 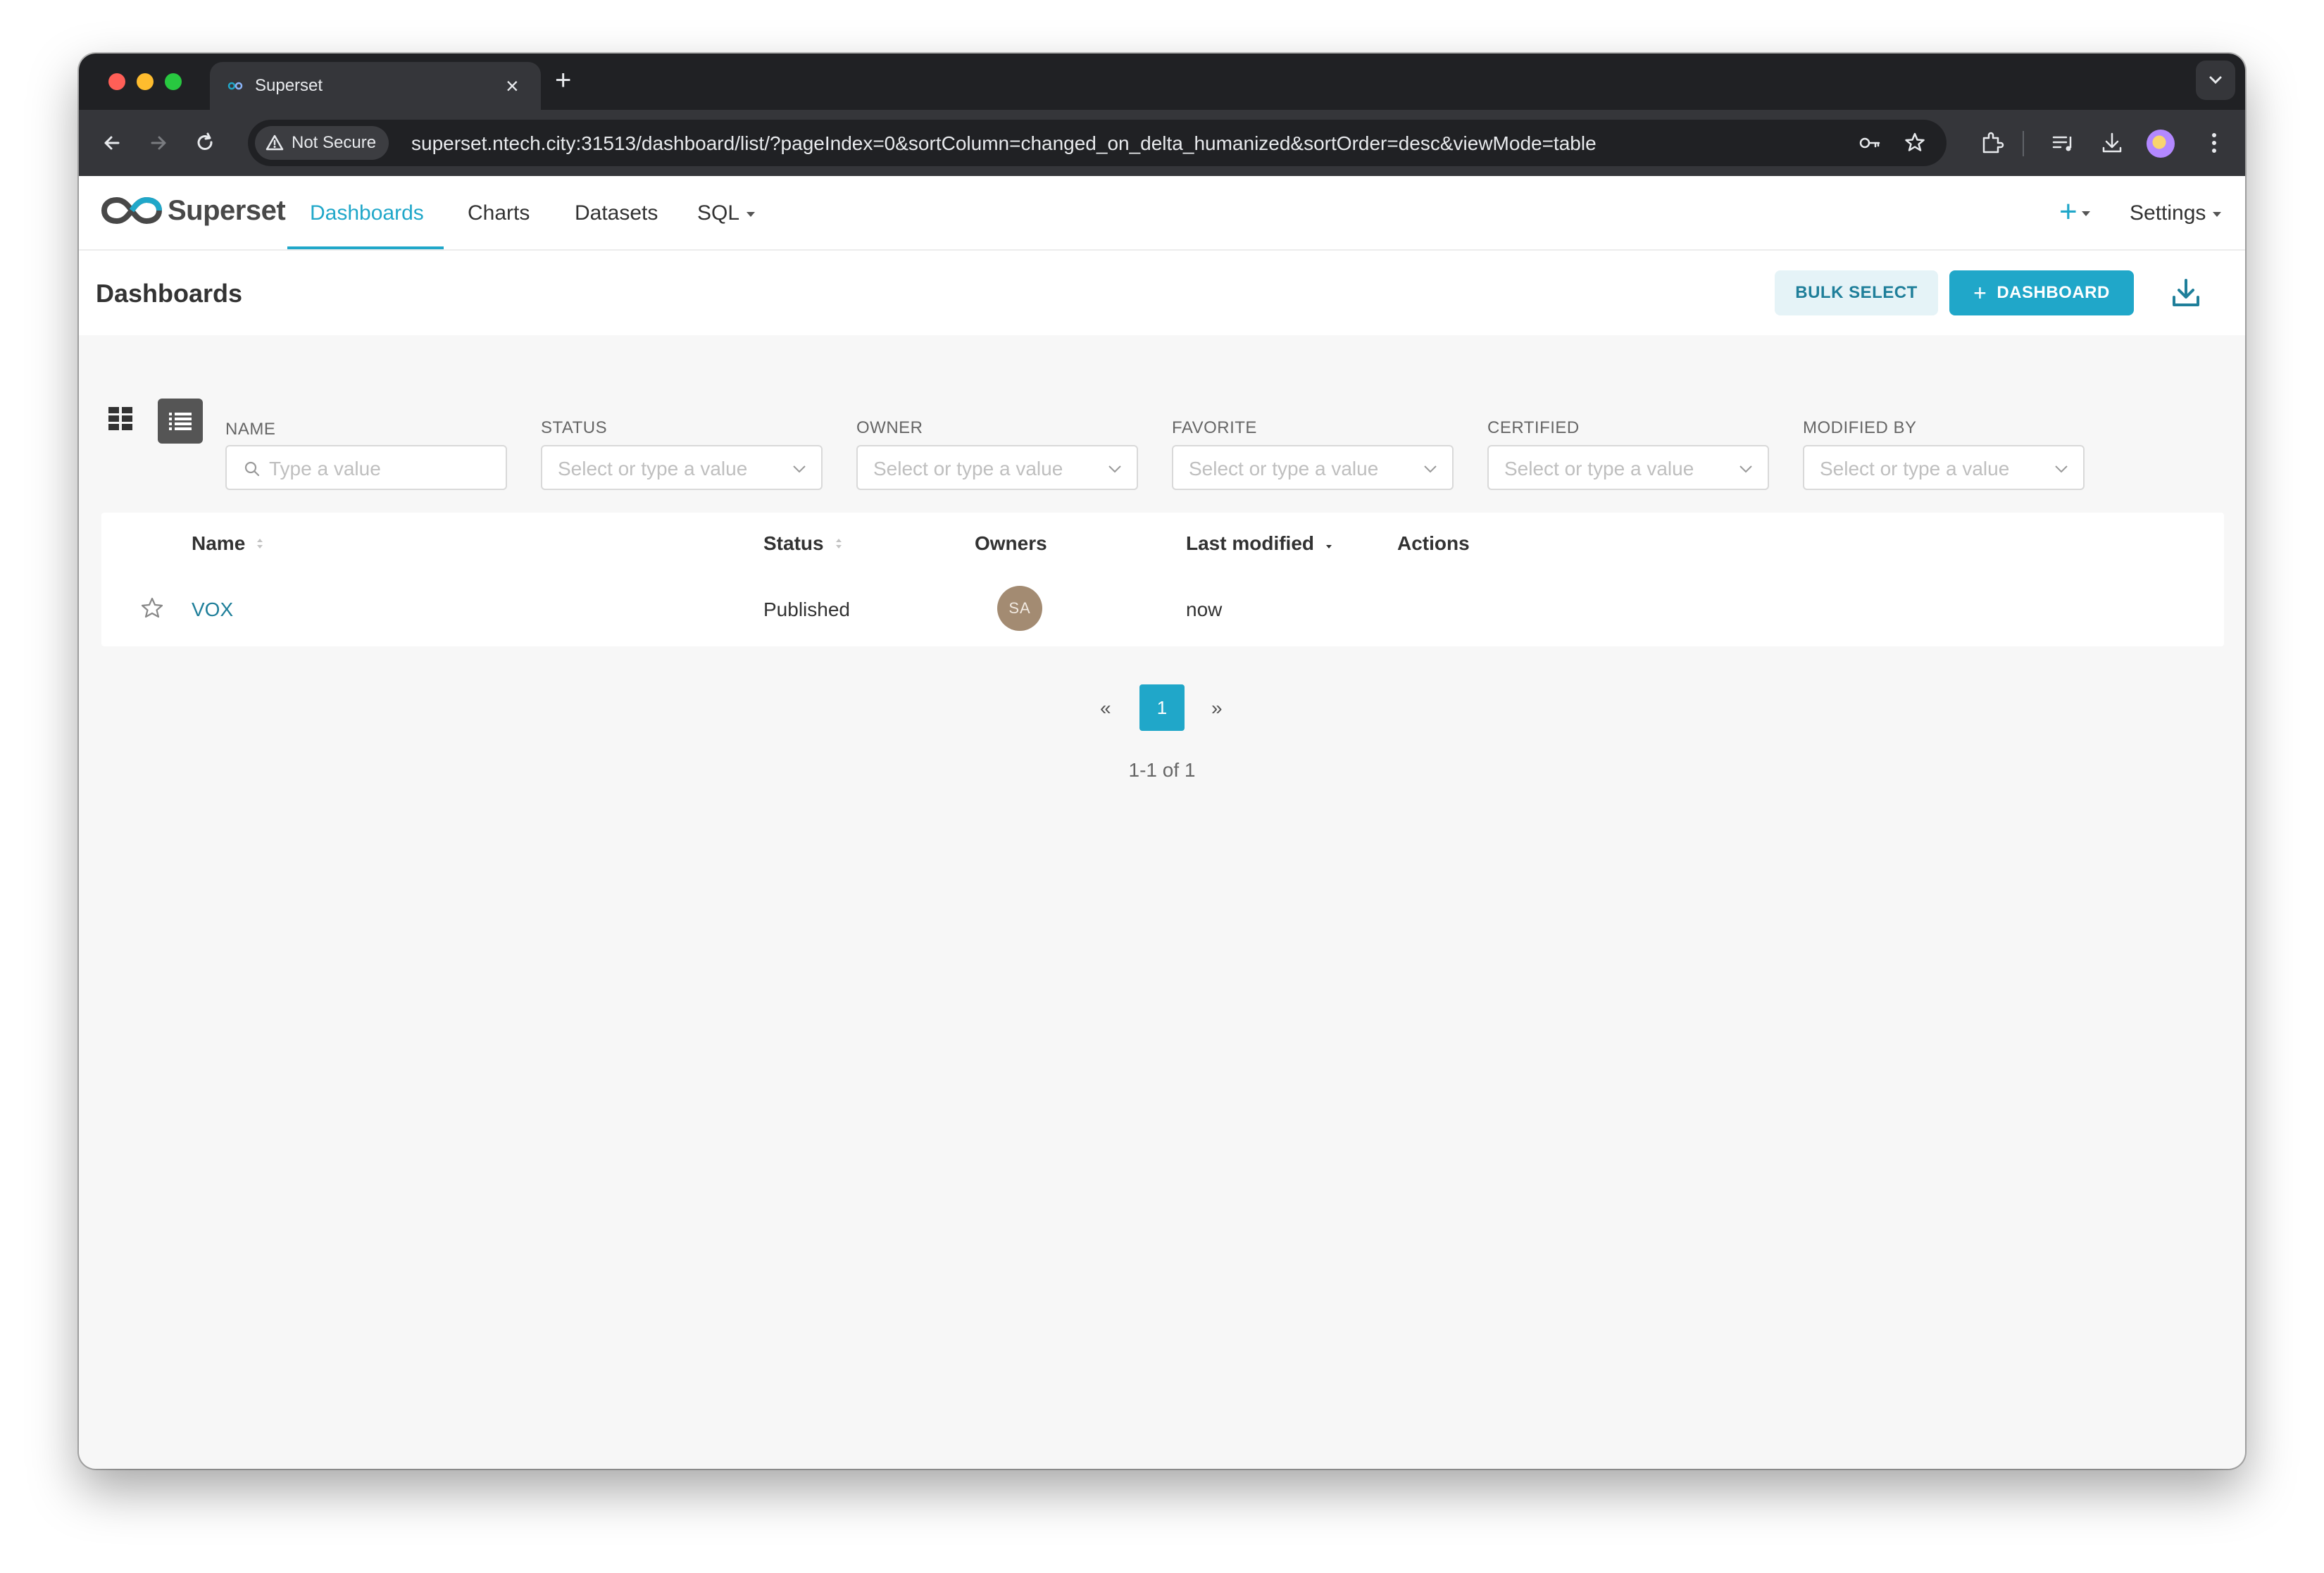 I want to click on nav-charts: Charts, so click(x=499, y=213).